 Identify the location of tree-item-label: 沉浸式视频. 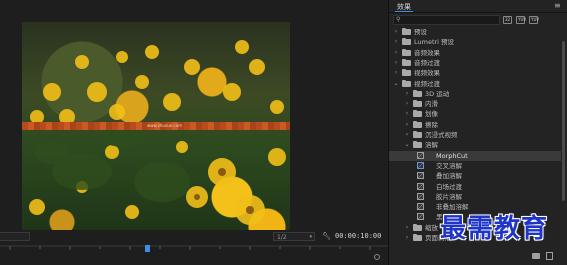
(441, 135).